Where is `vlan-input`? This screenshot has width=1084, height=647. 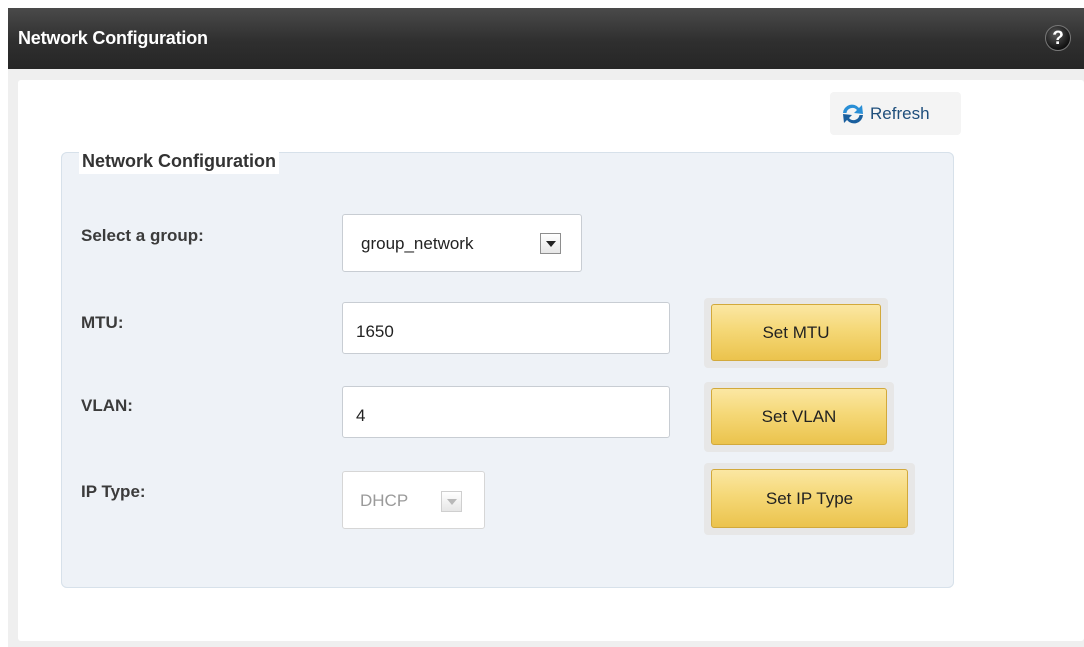 vlan-input is located at coordinates (506, 412).